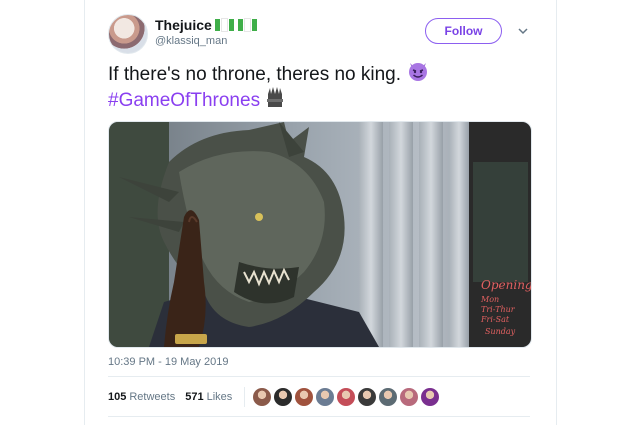 This screenshot has width=640, height=425. I want to click on likes-label: Likes, so click(219, 397).